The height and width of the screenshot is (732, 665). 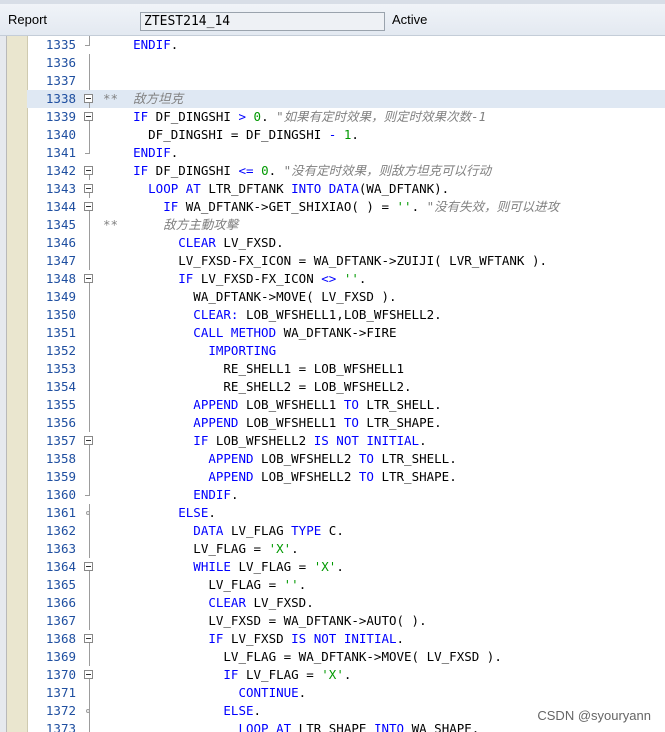 I want to click on code-token: "没有定时效果，则敌方坦克可以行动, so click(x=387, y=170).